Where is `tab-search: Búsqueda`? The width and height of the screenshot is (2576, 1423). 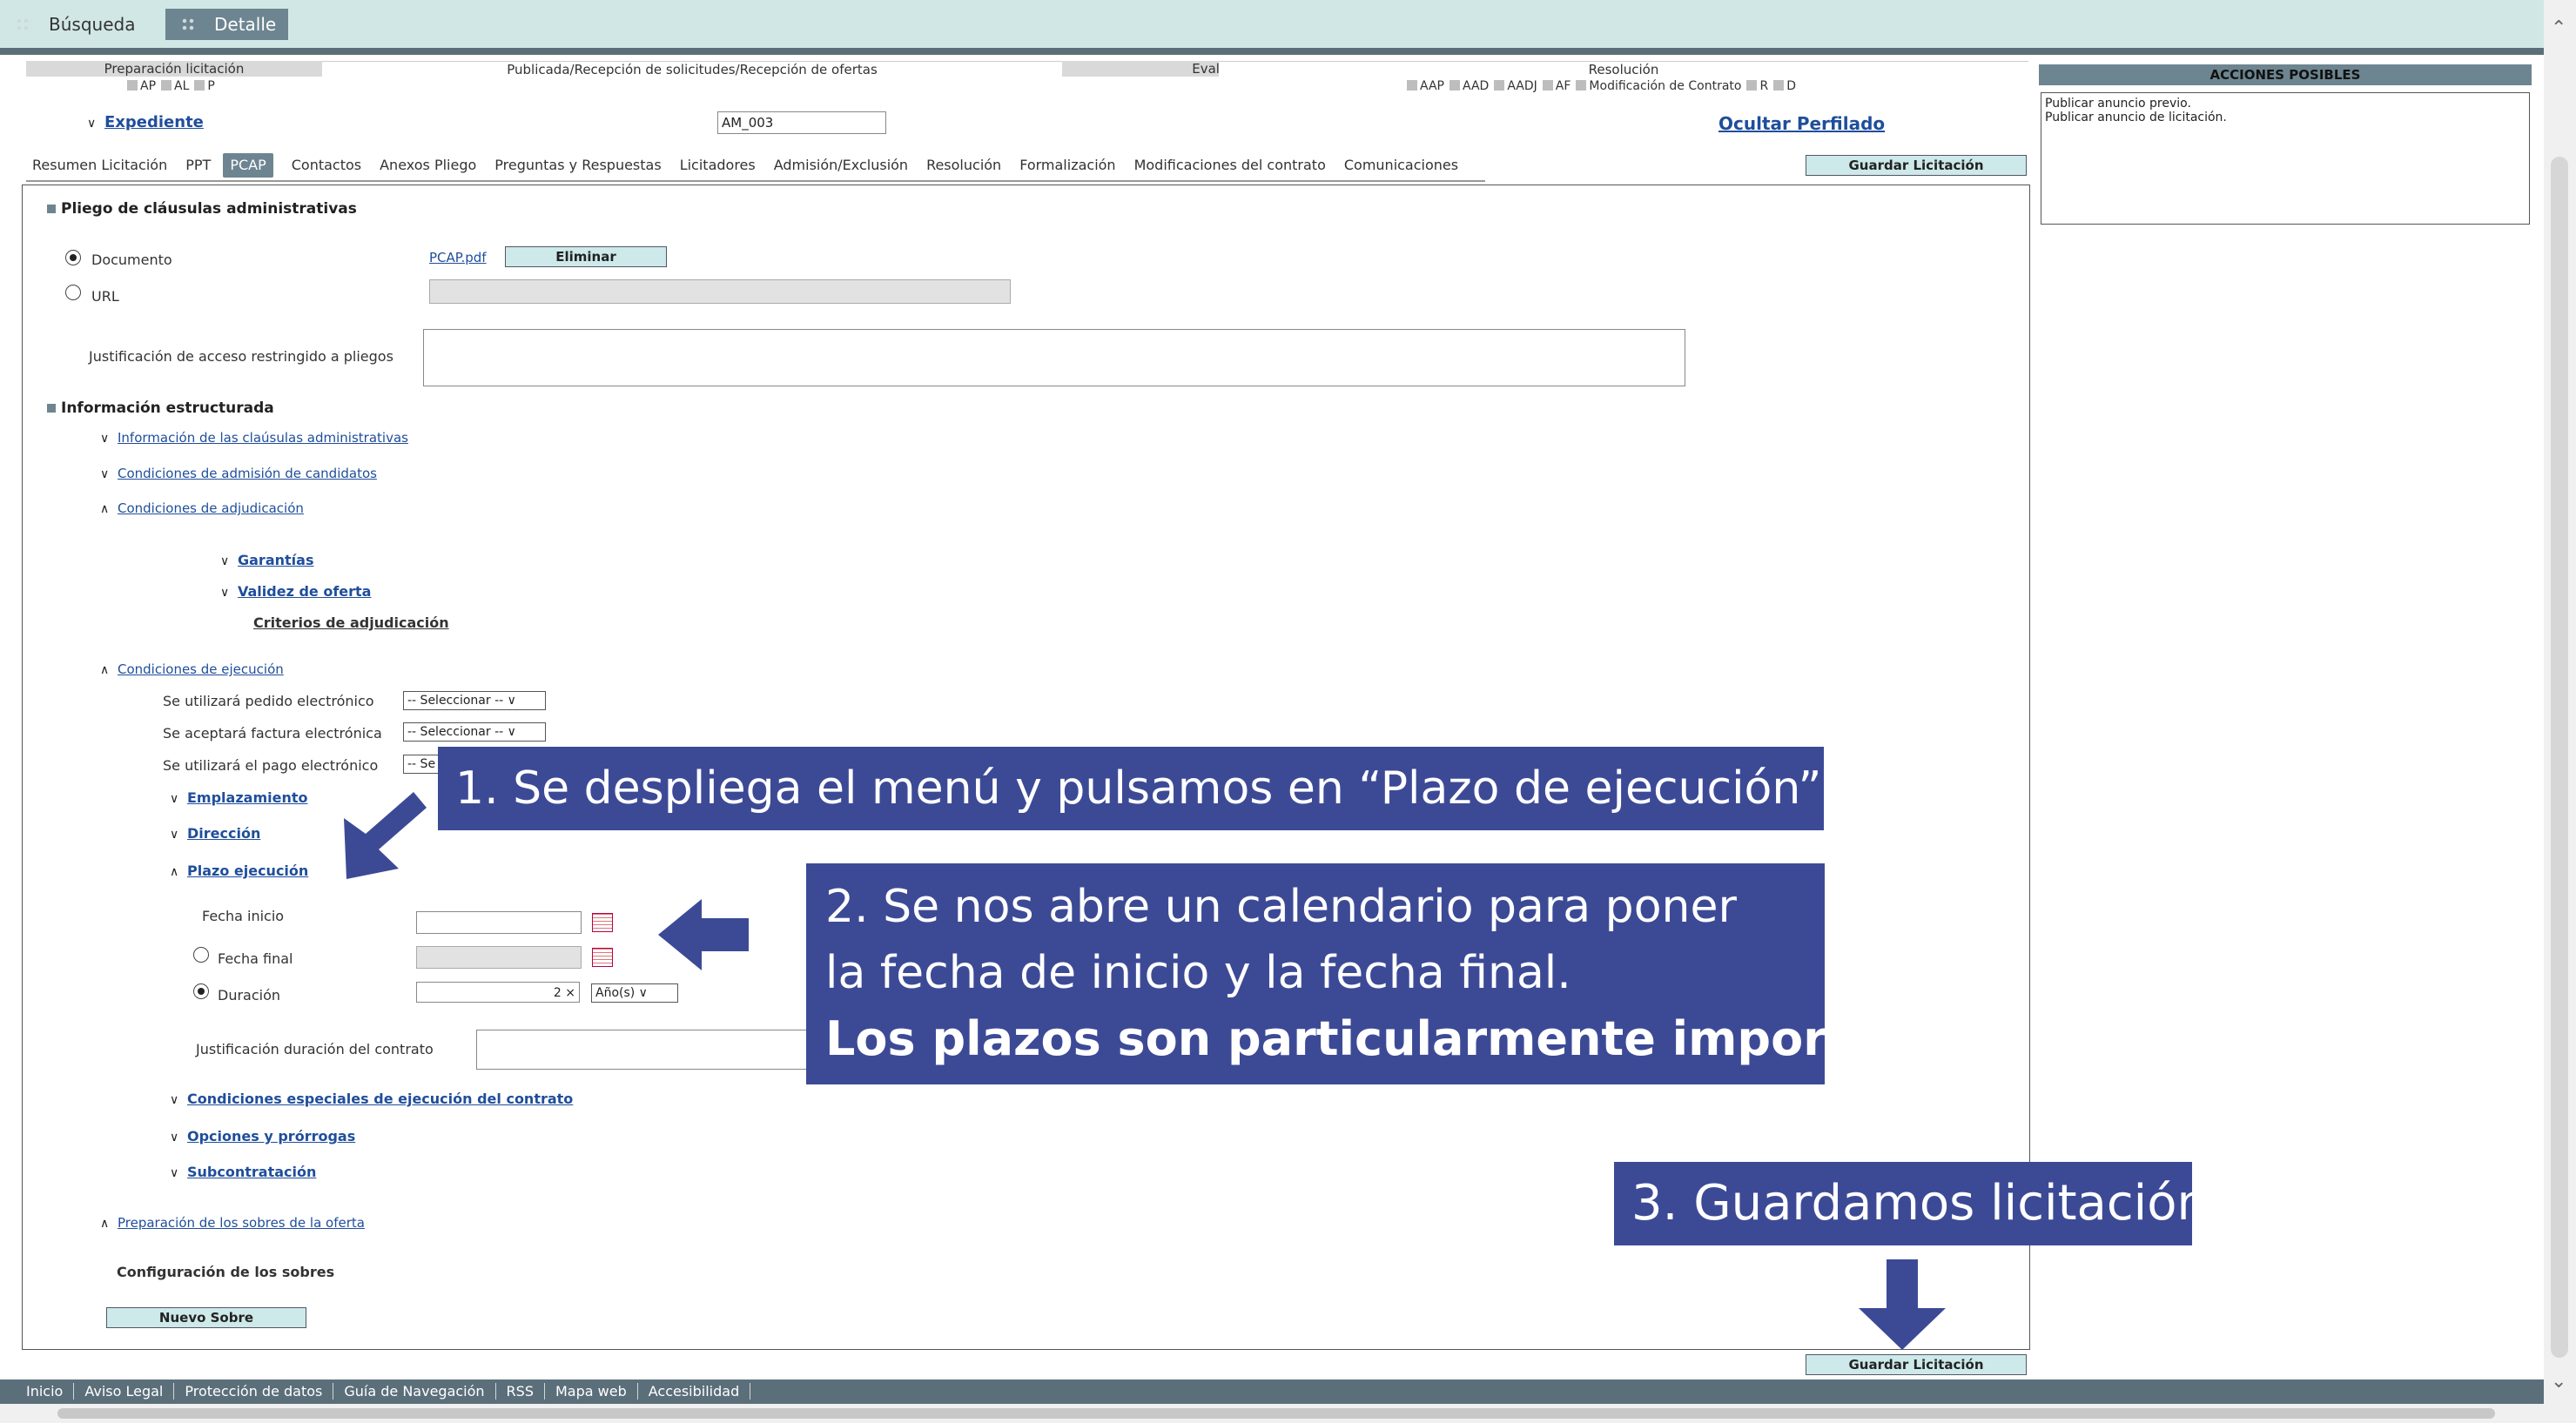 tab-search: Búsqueda is located at coordinates (73, 25).